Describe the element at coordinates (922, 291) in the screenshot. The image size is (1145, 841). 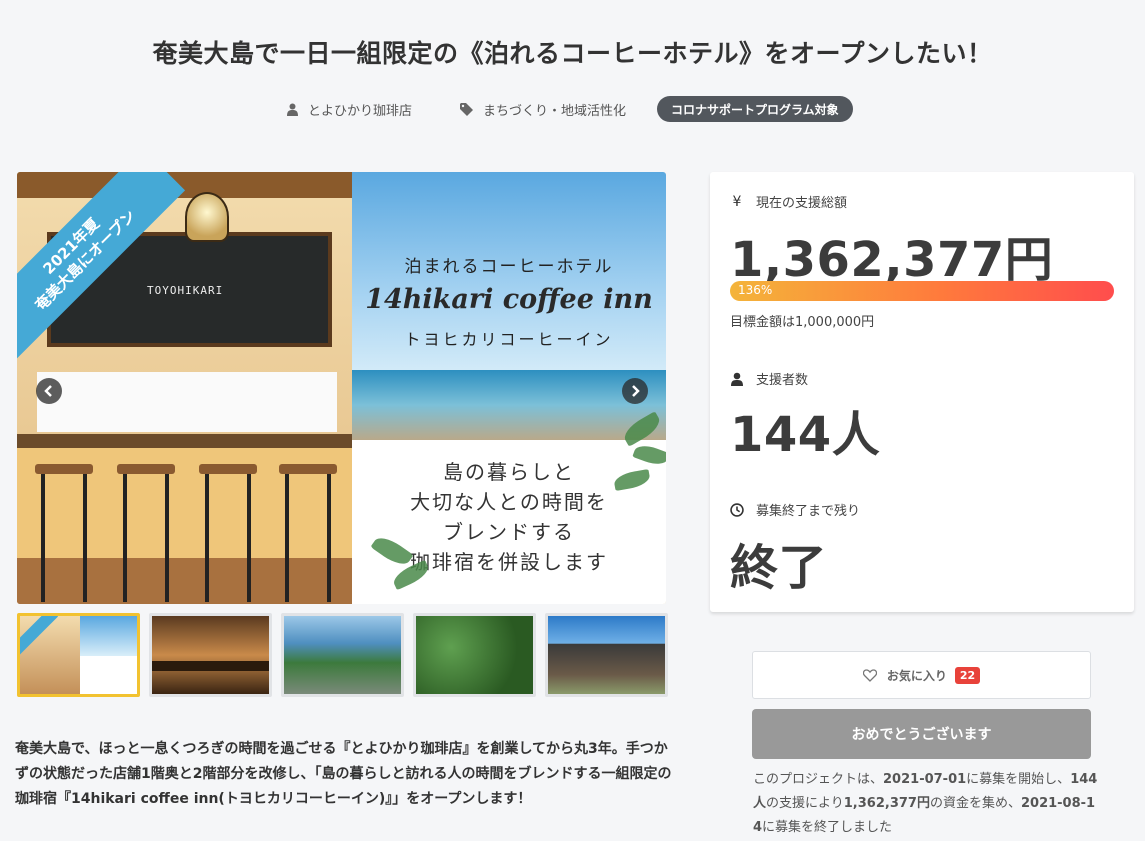
I see `funding-progress-bar: 136%` at that location.